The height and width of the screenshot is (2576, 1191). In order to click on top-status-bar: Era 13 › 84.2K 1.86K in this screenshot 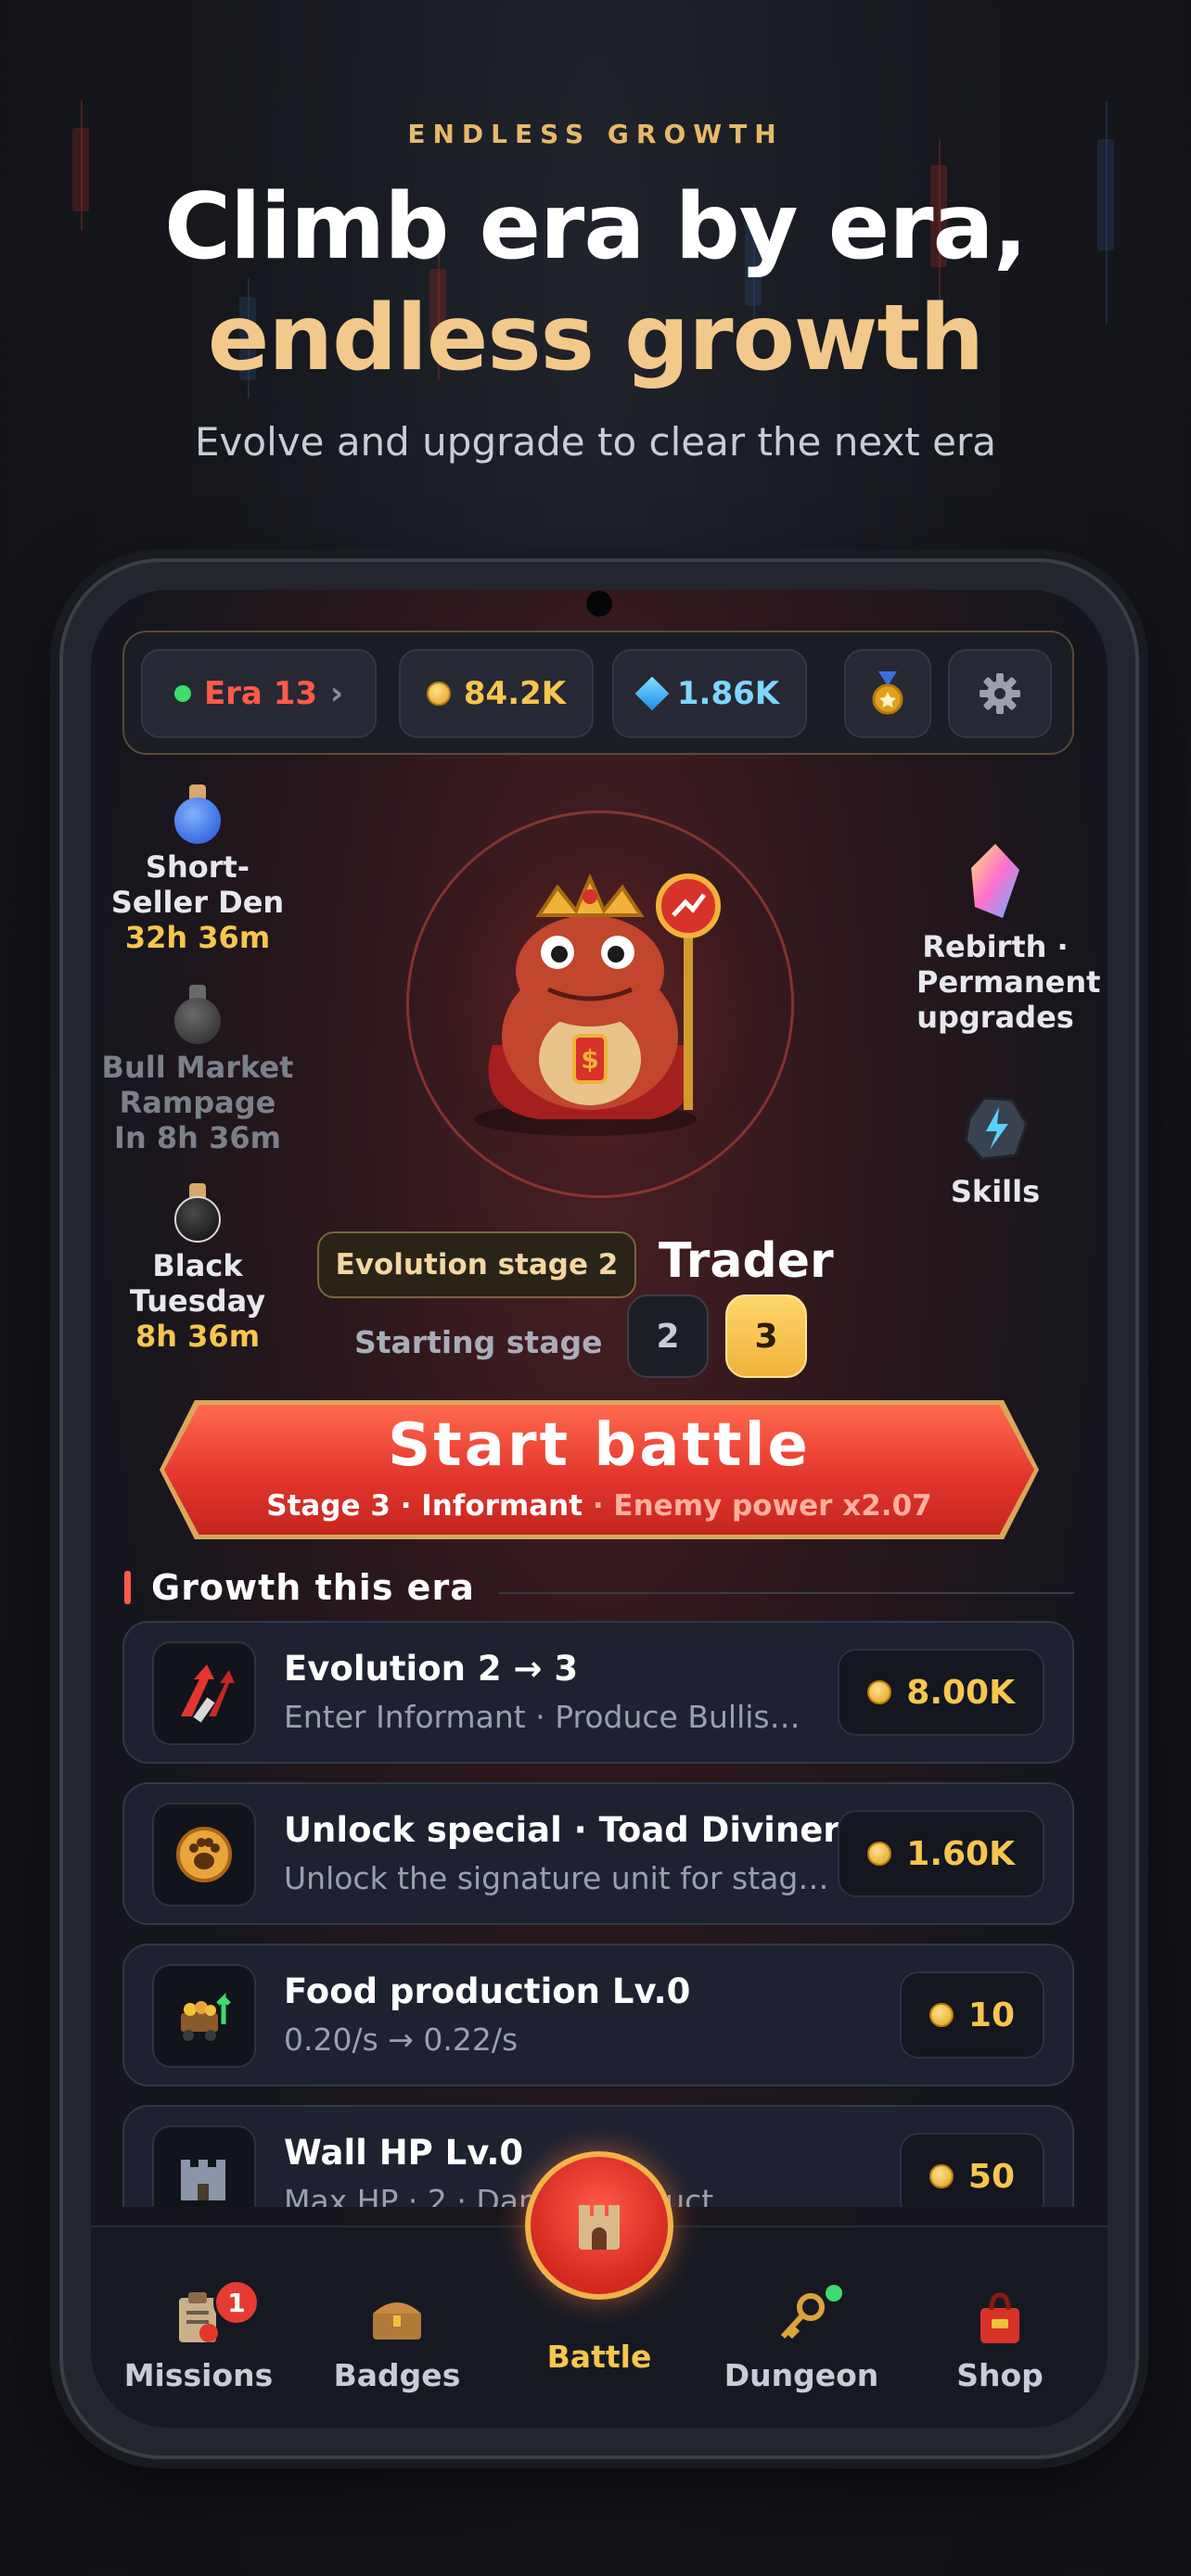, I will do `click(598, 693)`.